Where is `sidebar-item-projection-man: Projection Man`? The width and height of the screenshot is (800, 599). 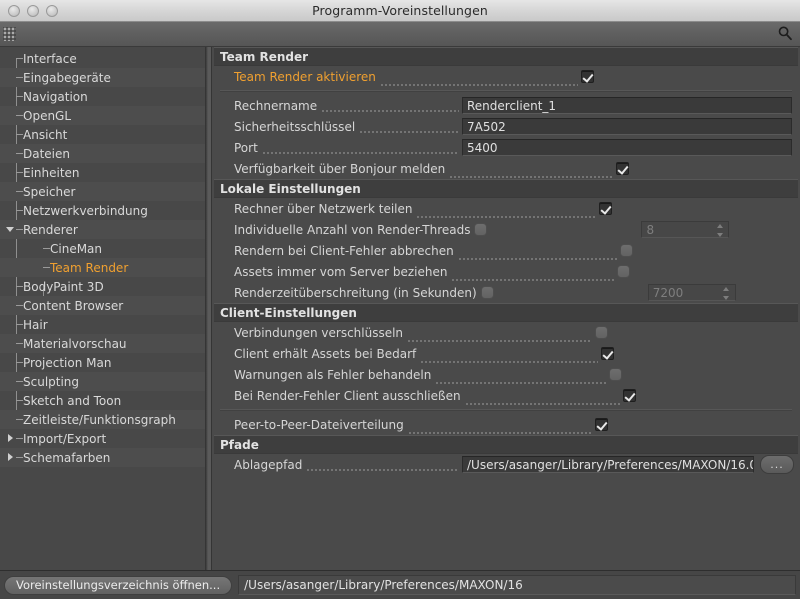
sidebar-item-projection-man: Projection Man is located at coordinates (102, 362).